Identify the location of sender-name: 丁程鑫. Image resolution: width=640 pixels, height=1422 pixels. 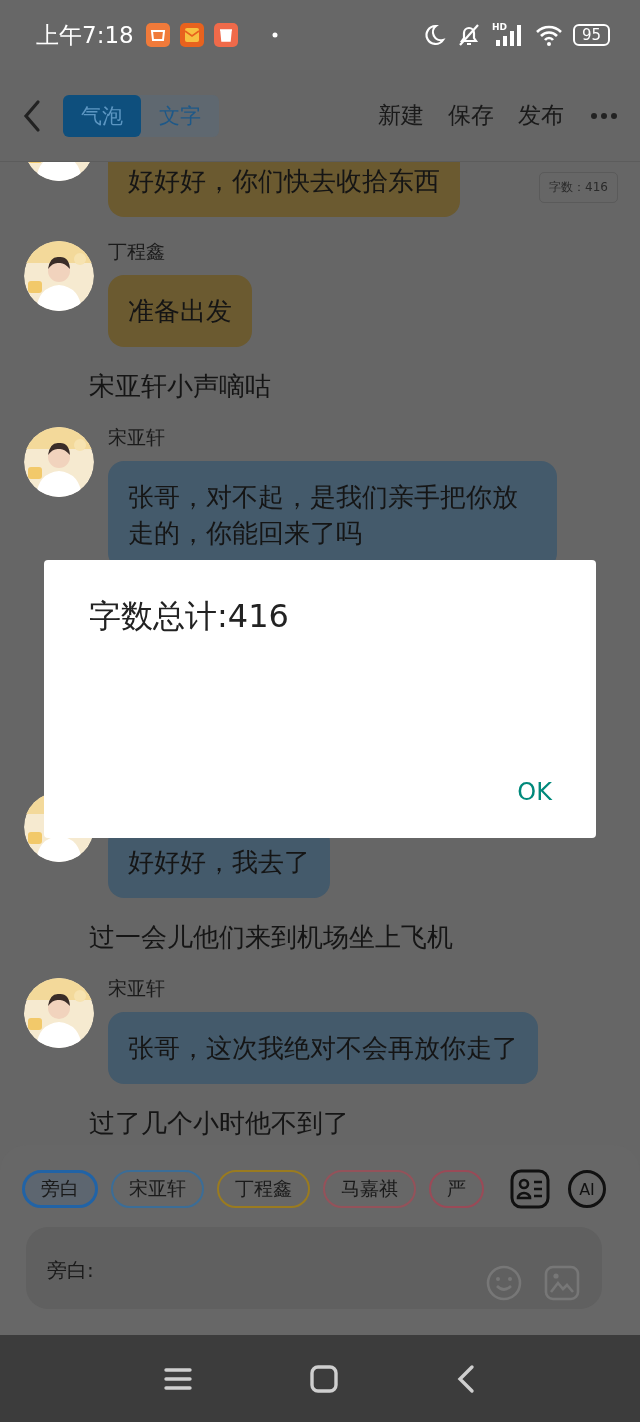
(136, 251).